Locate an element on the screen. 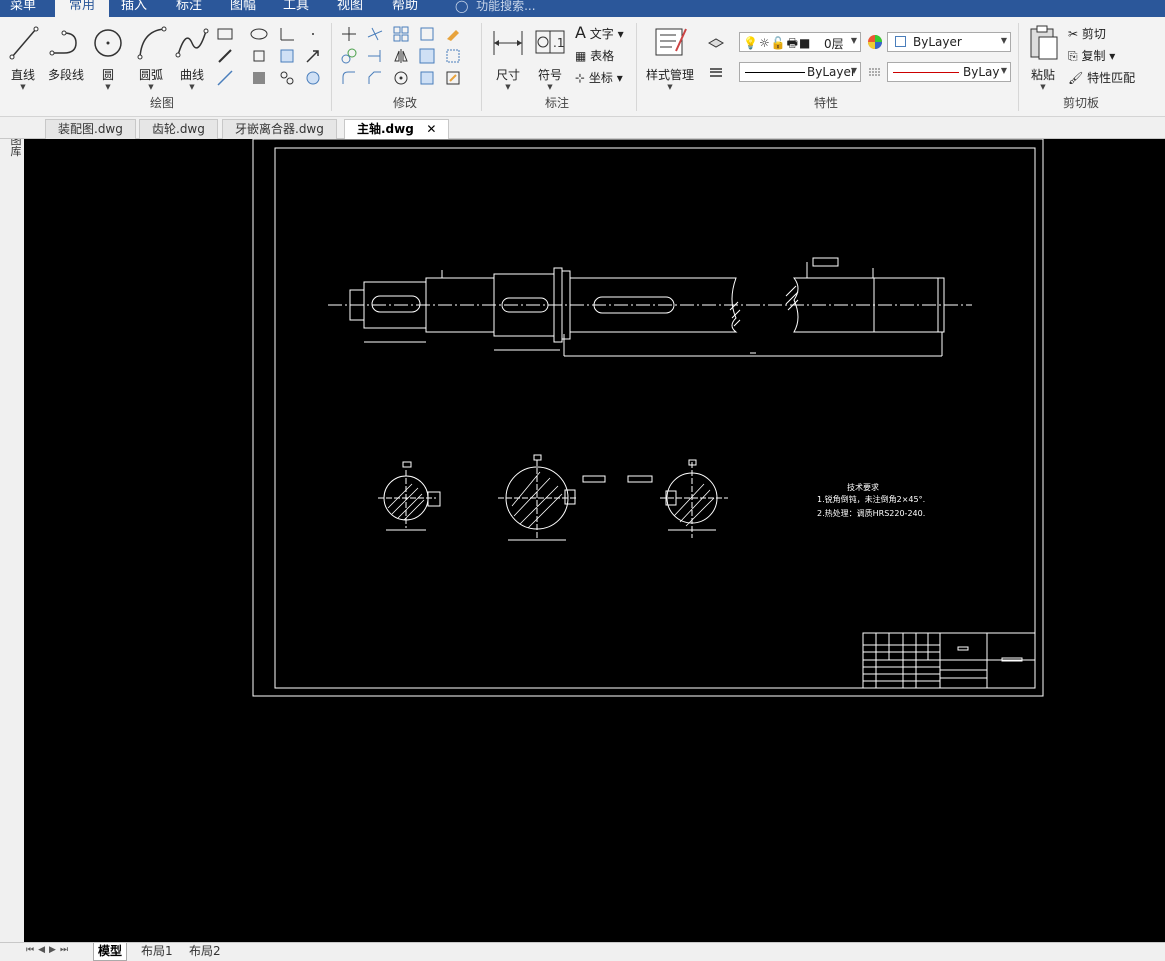 The image size is (1165, 961). hatch-line-icon is located at coordinates (225, 56).